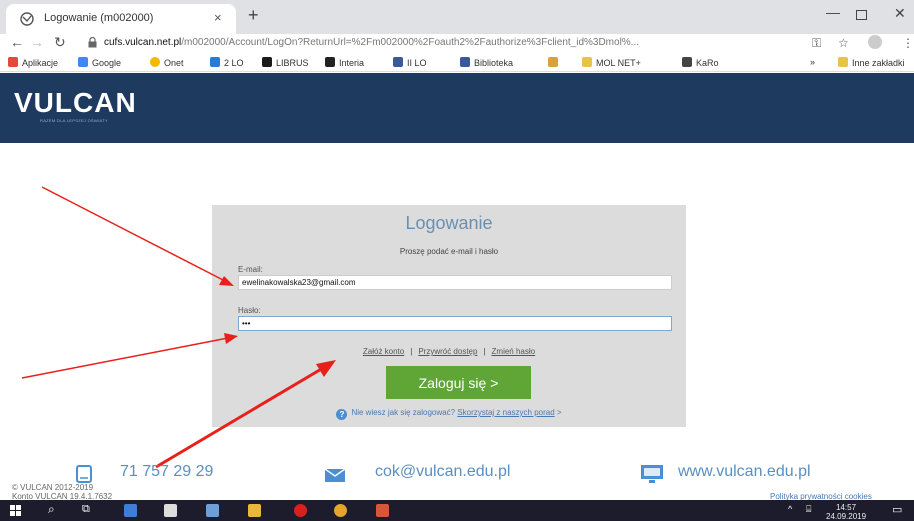 This screenshot has height=521, width=914. Describe the element at coordinates (744, 472) in the screenshot. I see `contact-website: www.vulcan.edu.pl` at that location.